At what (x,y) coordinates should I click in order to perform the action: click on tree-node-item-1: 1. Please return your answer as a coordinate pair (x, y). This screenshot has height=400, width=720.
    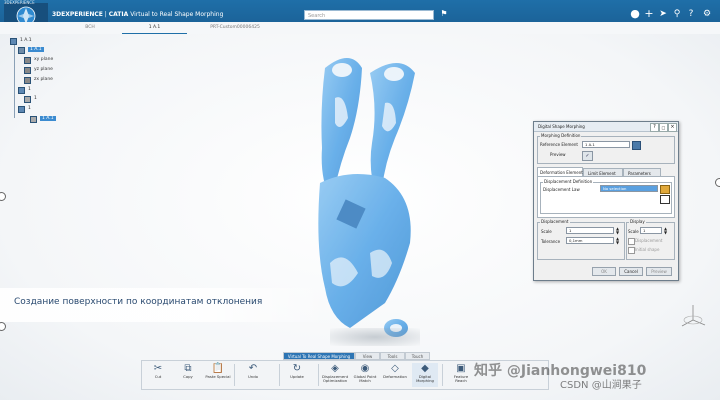
    Looking at the image, I should click on (30, 99).